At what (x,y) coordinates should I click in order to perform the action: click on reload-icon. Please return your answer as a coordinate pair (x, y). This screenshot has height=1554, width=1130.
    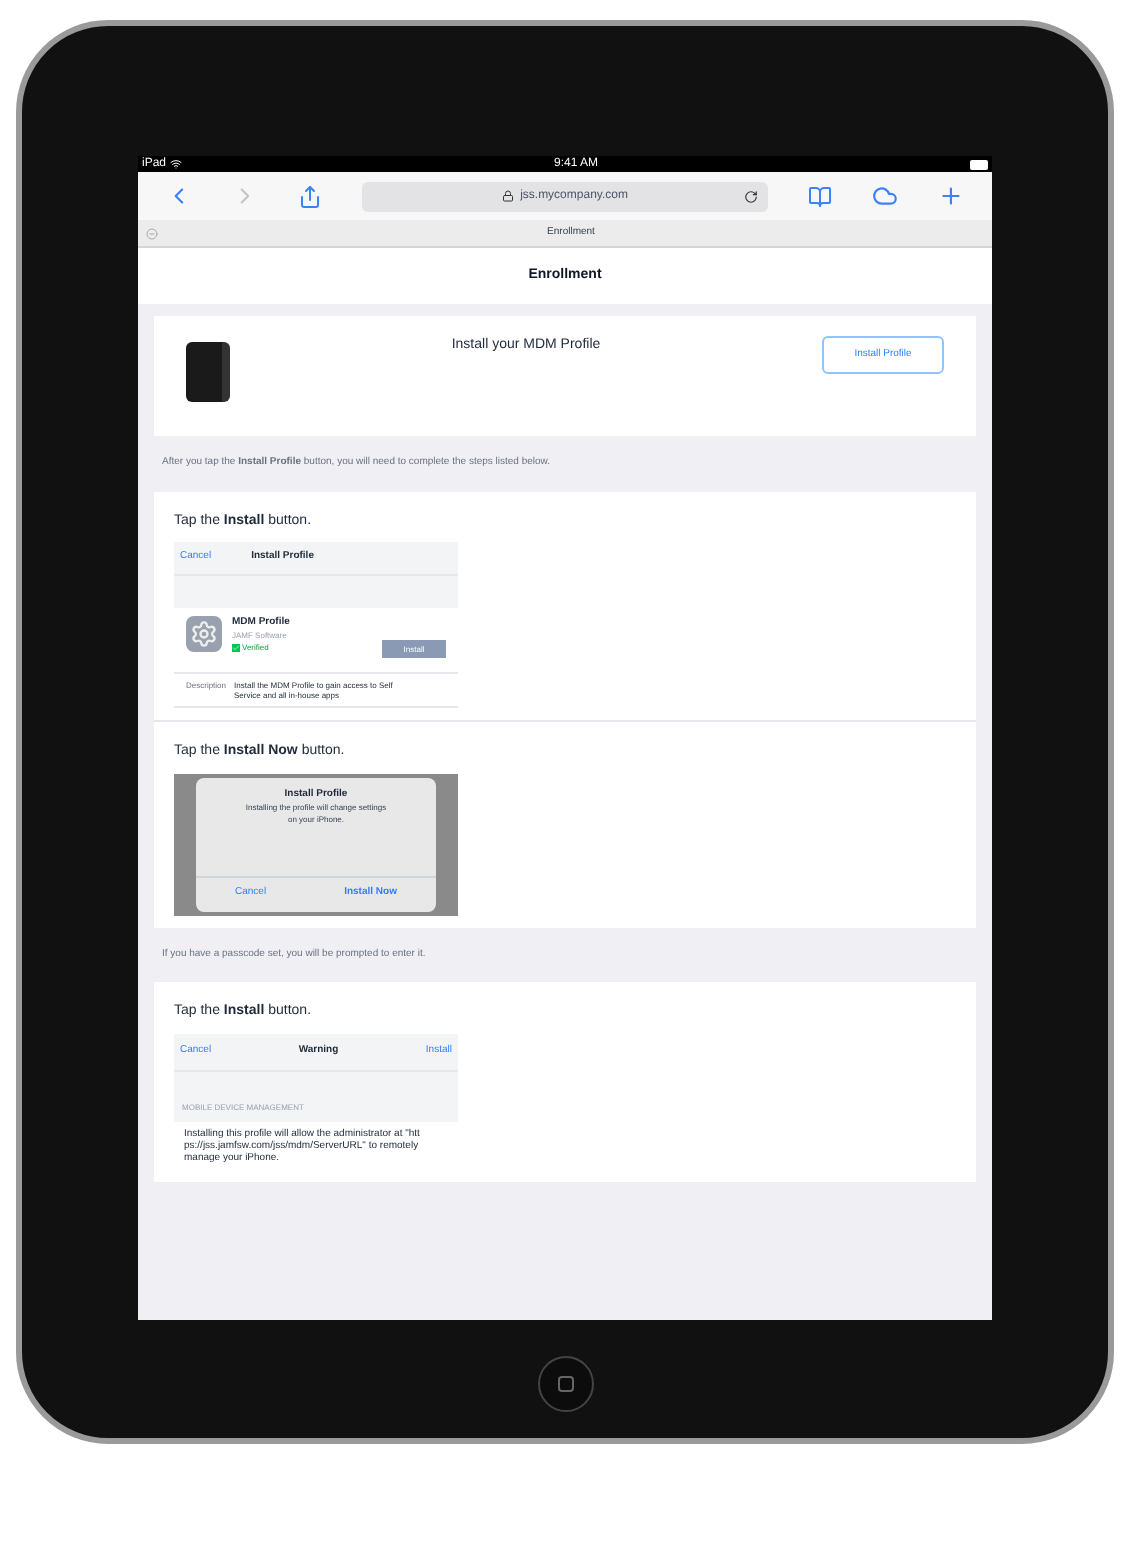
    Looking at the image, I should click on (751, 196).